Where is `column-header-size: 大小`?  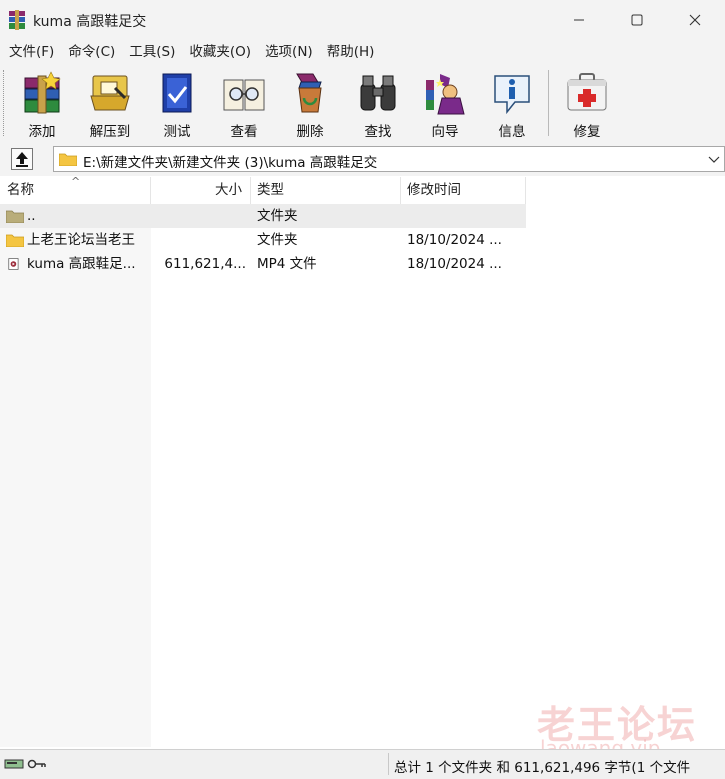
column-header-size: 大小 is located at coordinates (201, 190).